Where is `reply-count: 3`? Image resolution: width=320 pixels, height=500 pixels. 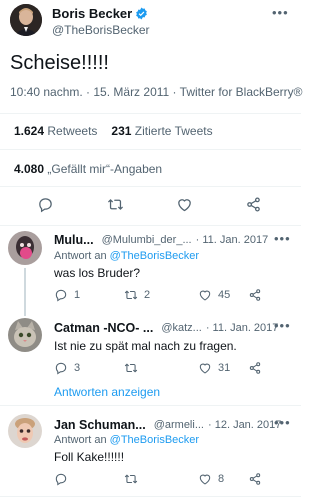 reply-count: 3 is located at coordinates (77, 368).